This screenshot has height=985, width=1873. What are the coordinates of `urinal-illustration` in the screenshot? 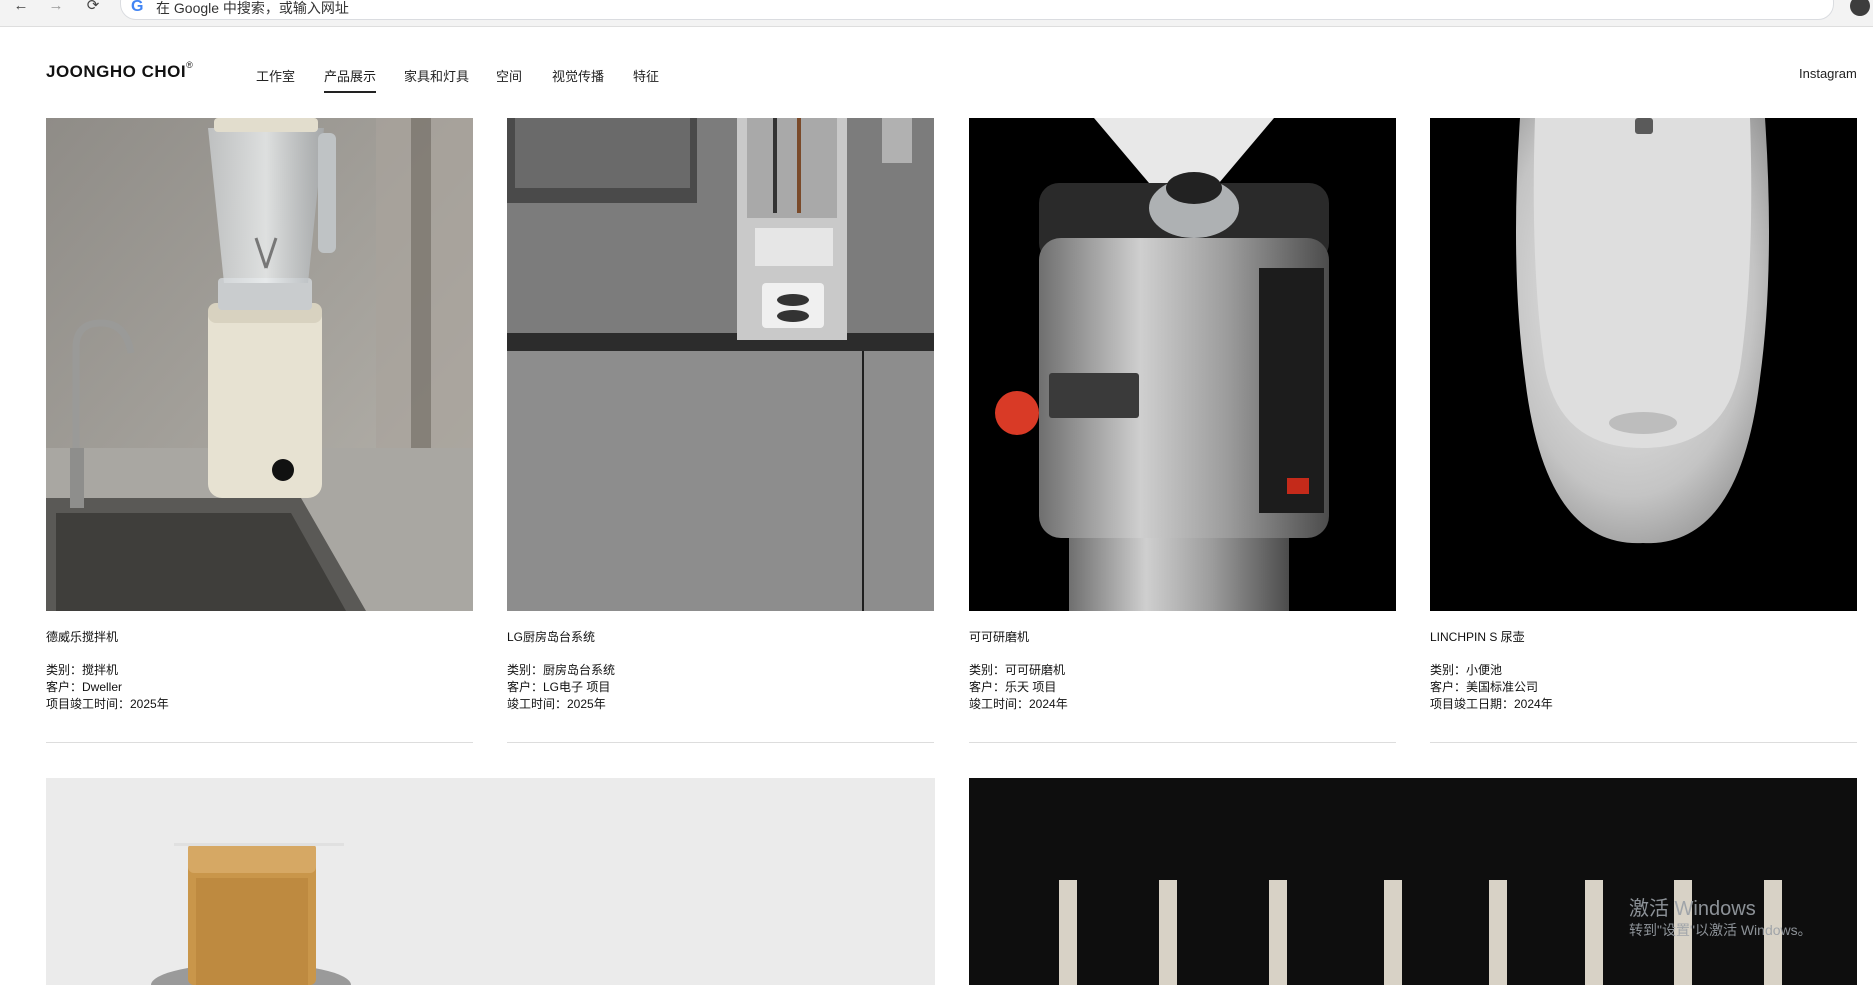 It's located at (1643, 364).